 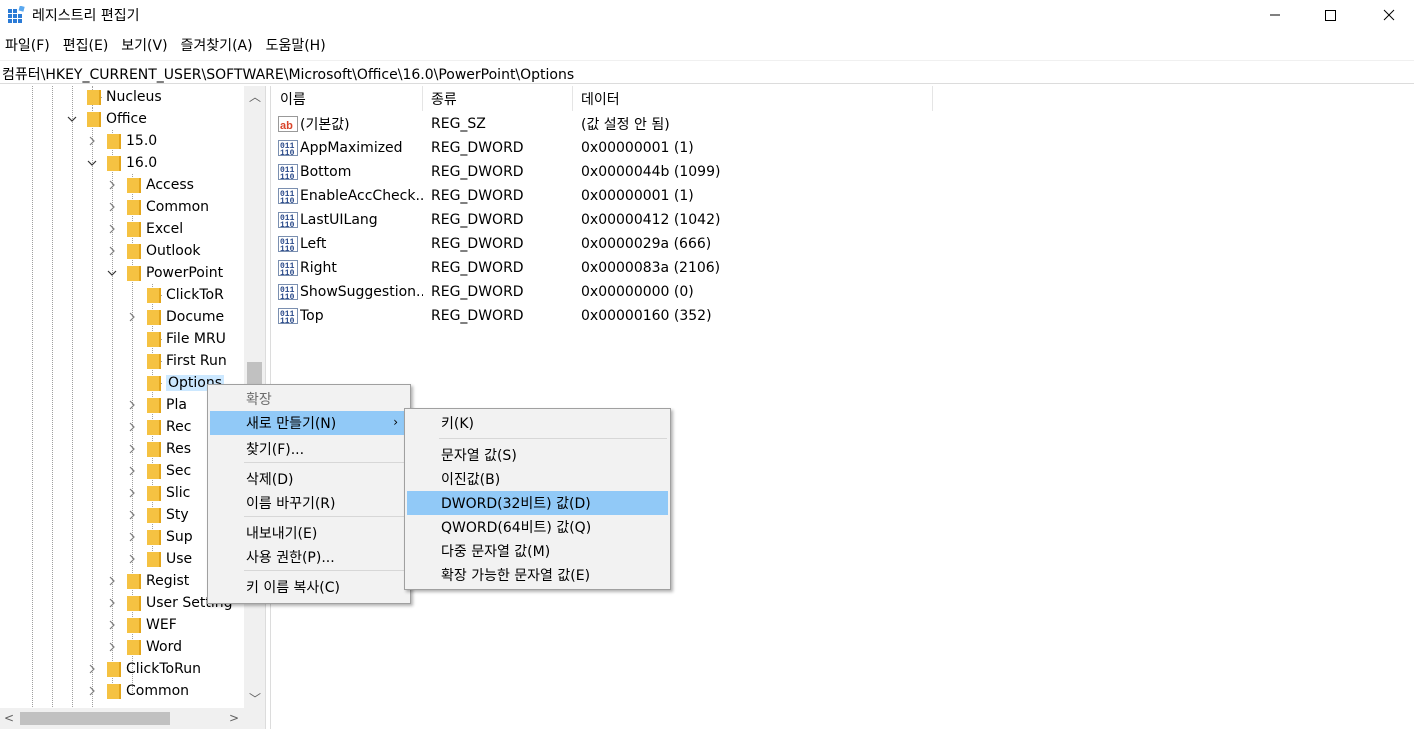 What do you see at coordinates (158, 427) in the screenshot?
I see `tree-item: Rec` at bounding box center [158, 427].